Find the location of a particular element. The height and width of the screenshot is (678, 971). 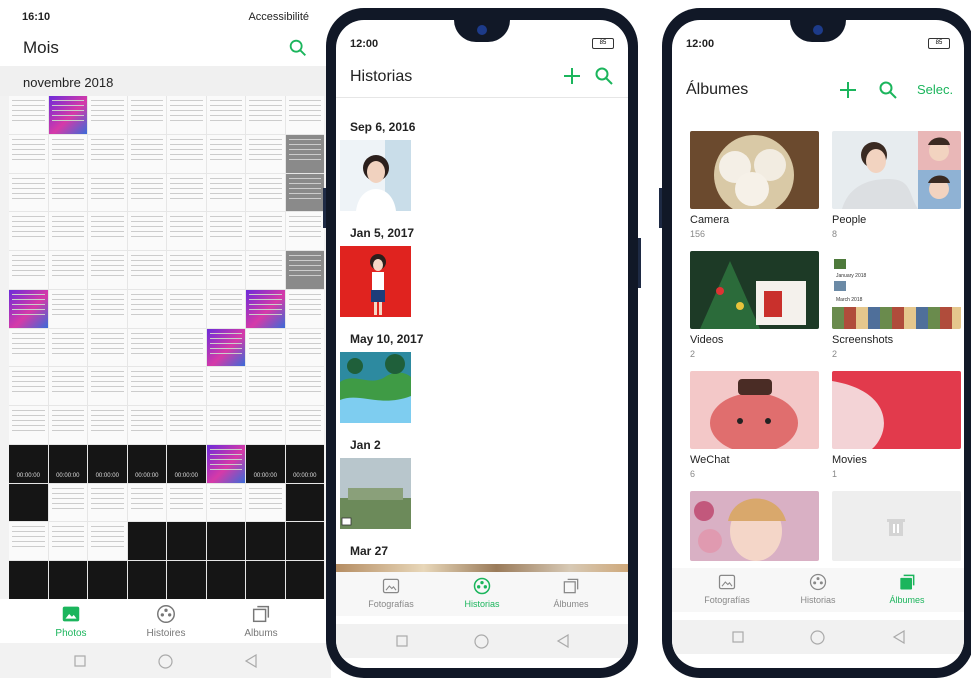

tab-photos: Photos is located at coordinates (71, 621).